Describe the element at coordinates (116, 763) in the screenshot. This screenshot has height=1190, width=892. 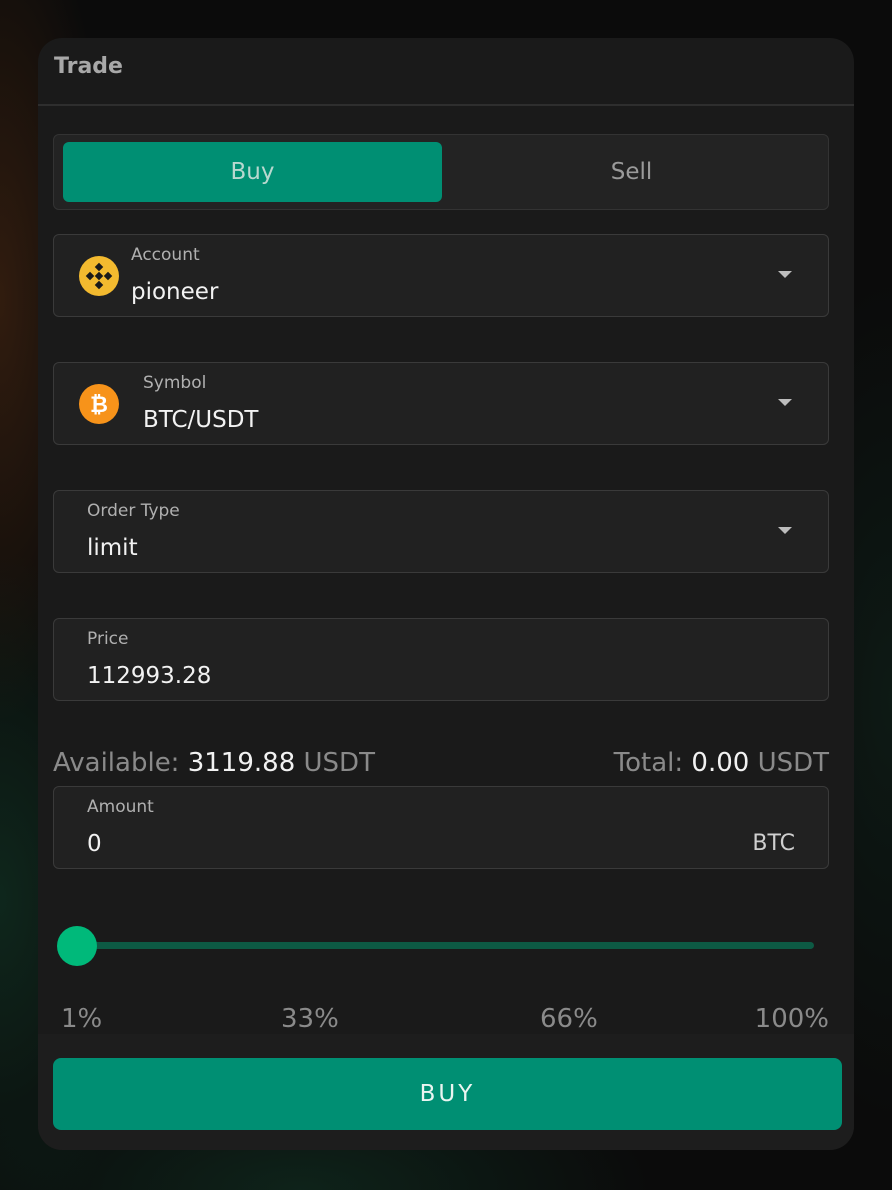
I see `available-label: Available:` at that location.